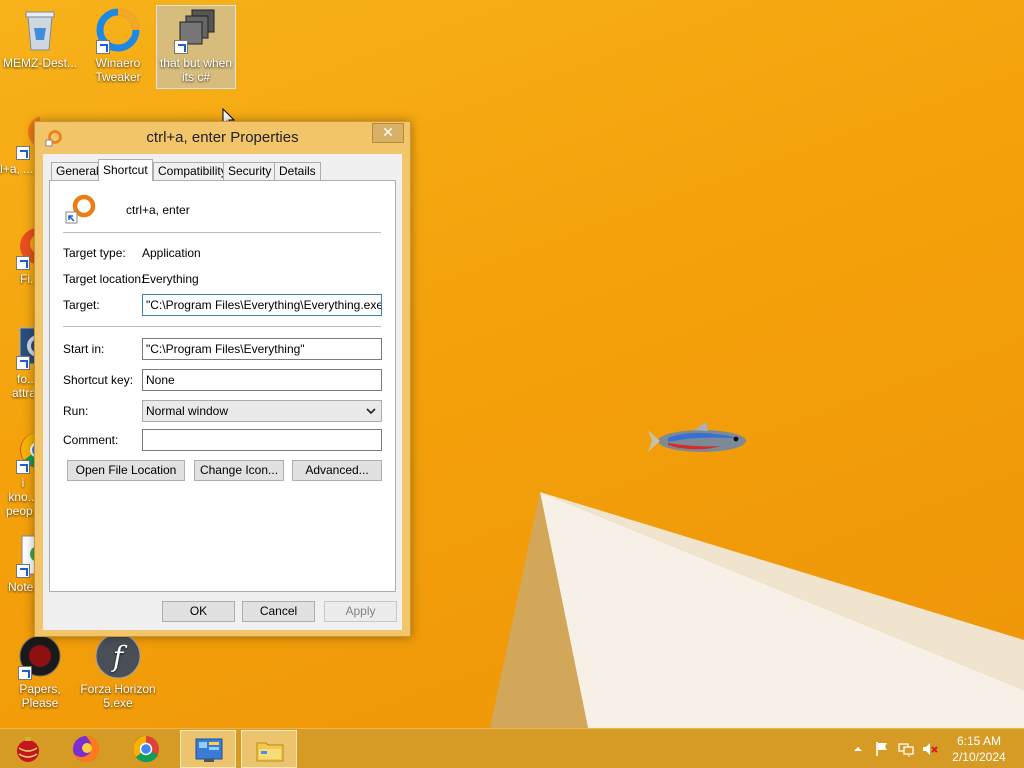 The width and height of the screenshot is (1024, 768). I want to click on firefox-icon, so click(86, 749).